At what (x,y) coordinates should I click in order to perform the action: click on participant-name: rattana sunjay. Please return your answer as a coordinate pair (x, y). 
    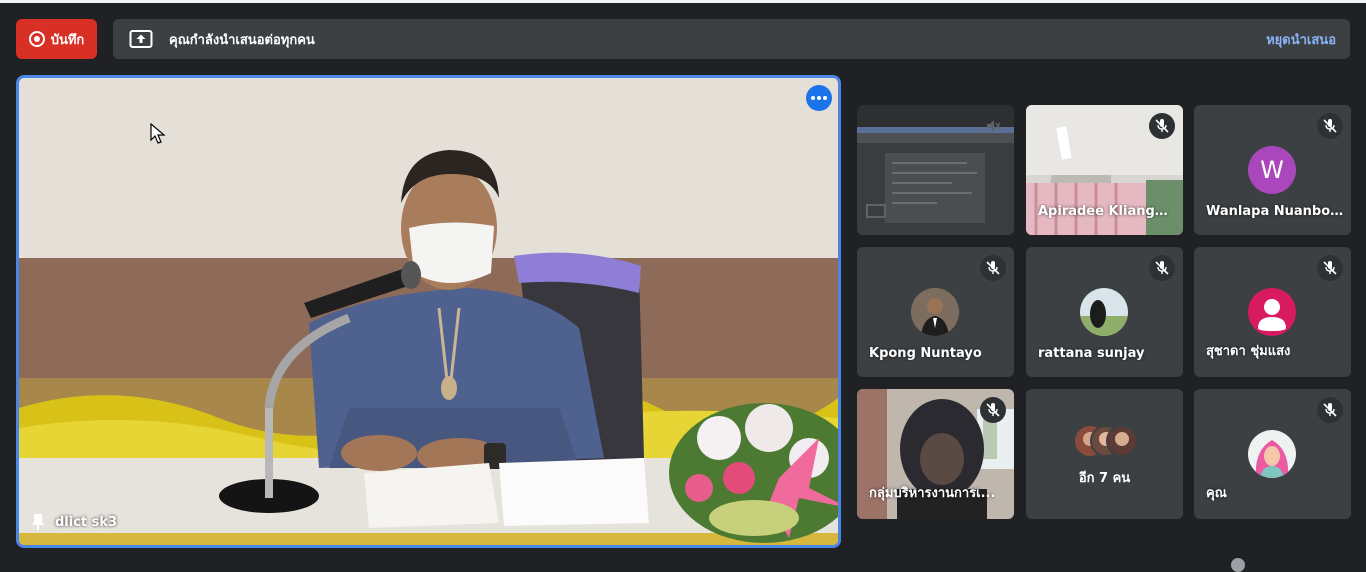
    Looking at the image, I should click on (1091, 353).